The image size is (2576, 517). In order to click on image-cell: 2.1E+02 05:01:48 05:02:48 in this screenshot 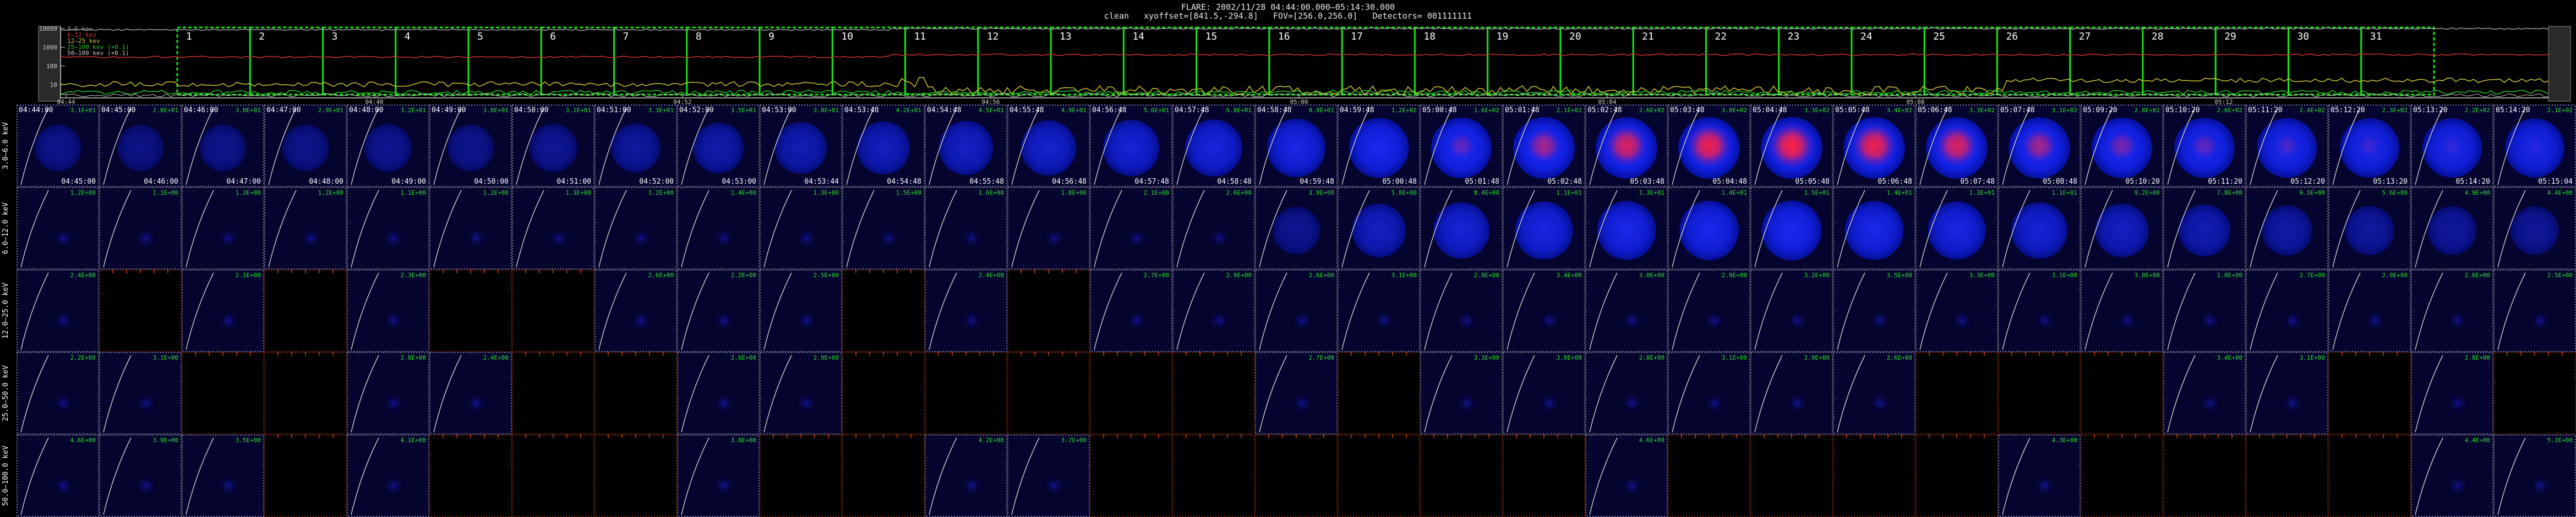, I will do `click(1544, 146)`.